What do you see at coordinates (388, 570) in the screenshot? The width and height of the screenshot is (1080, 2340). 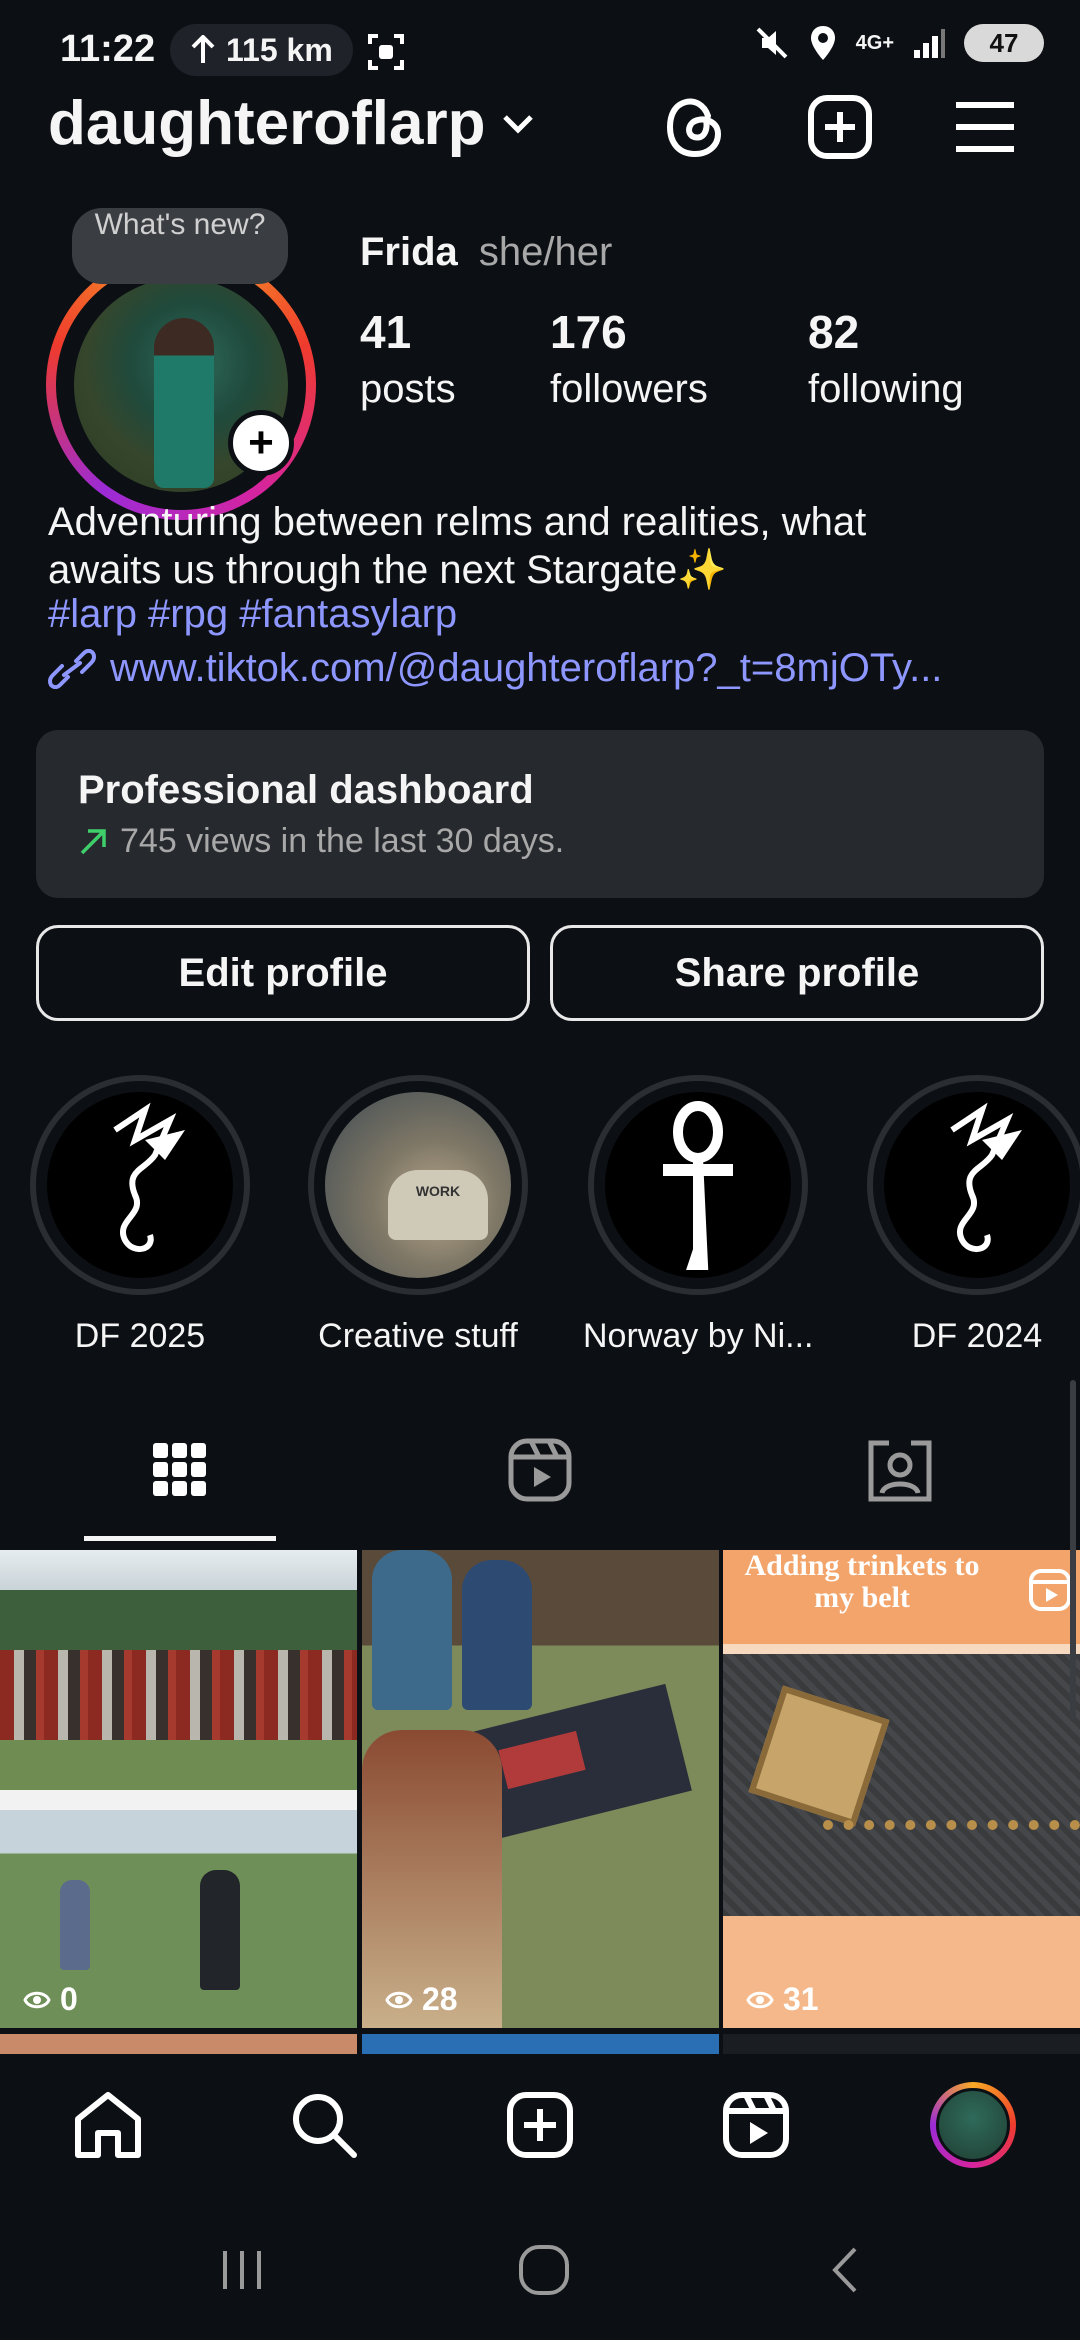 I see `bio-line: awaits us through the next Stargate✨` at bounding box center [388, 570].